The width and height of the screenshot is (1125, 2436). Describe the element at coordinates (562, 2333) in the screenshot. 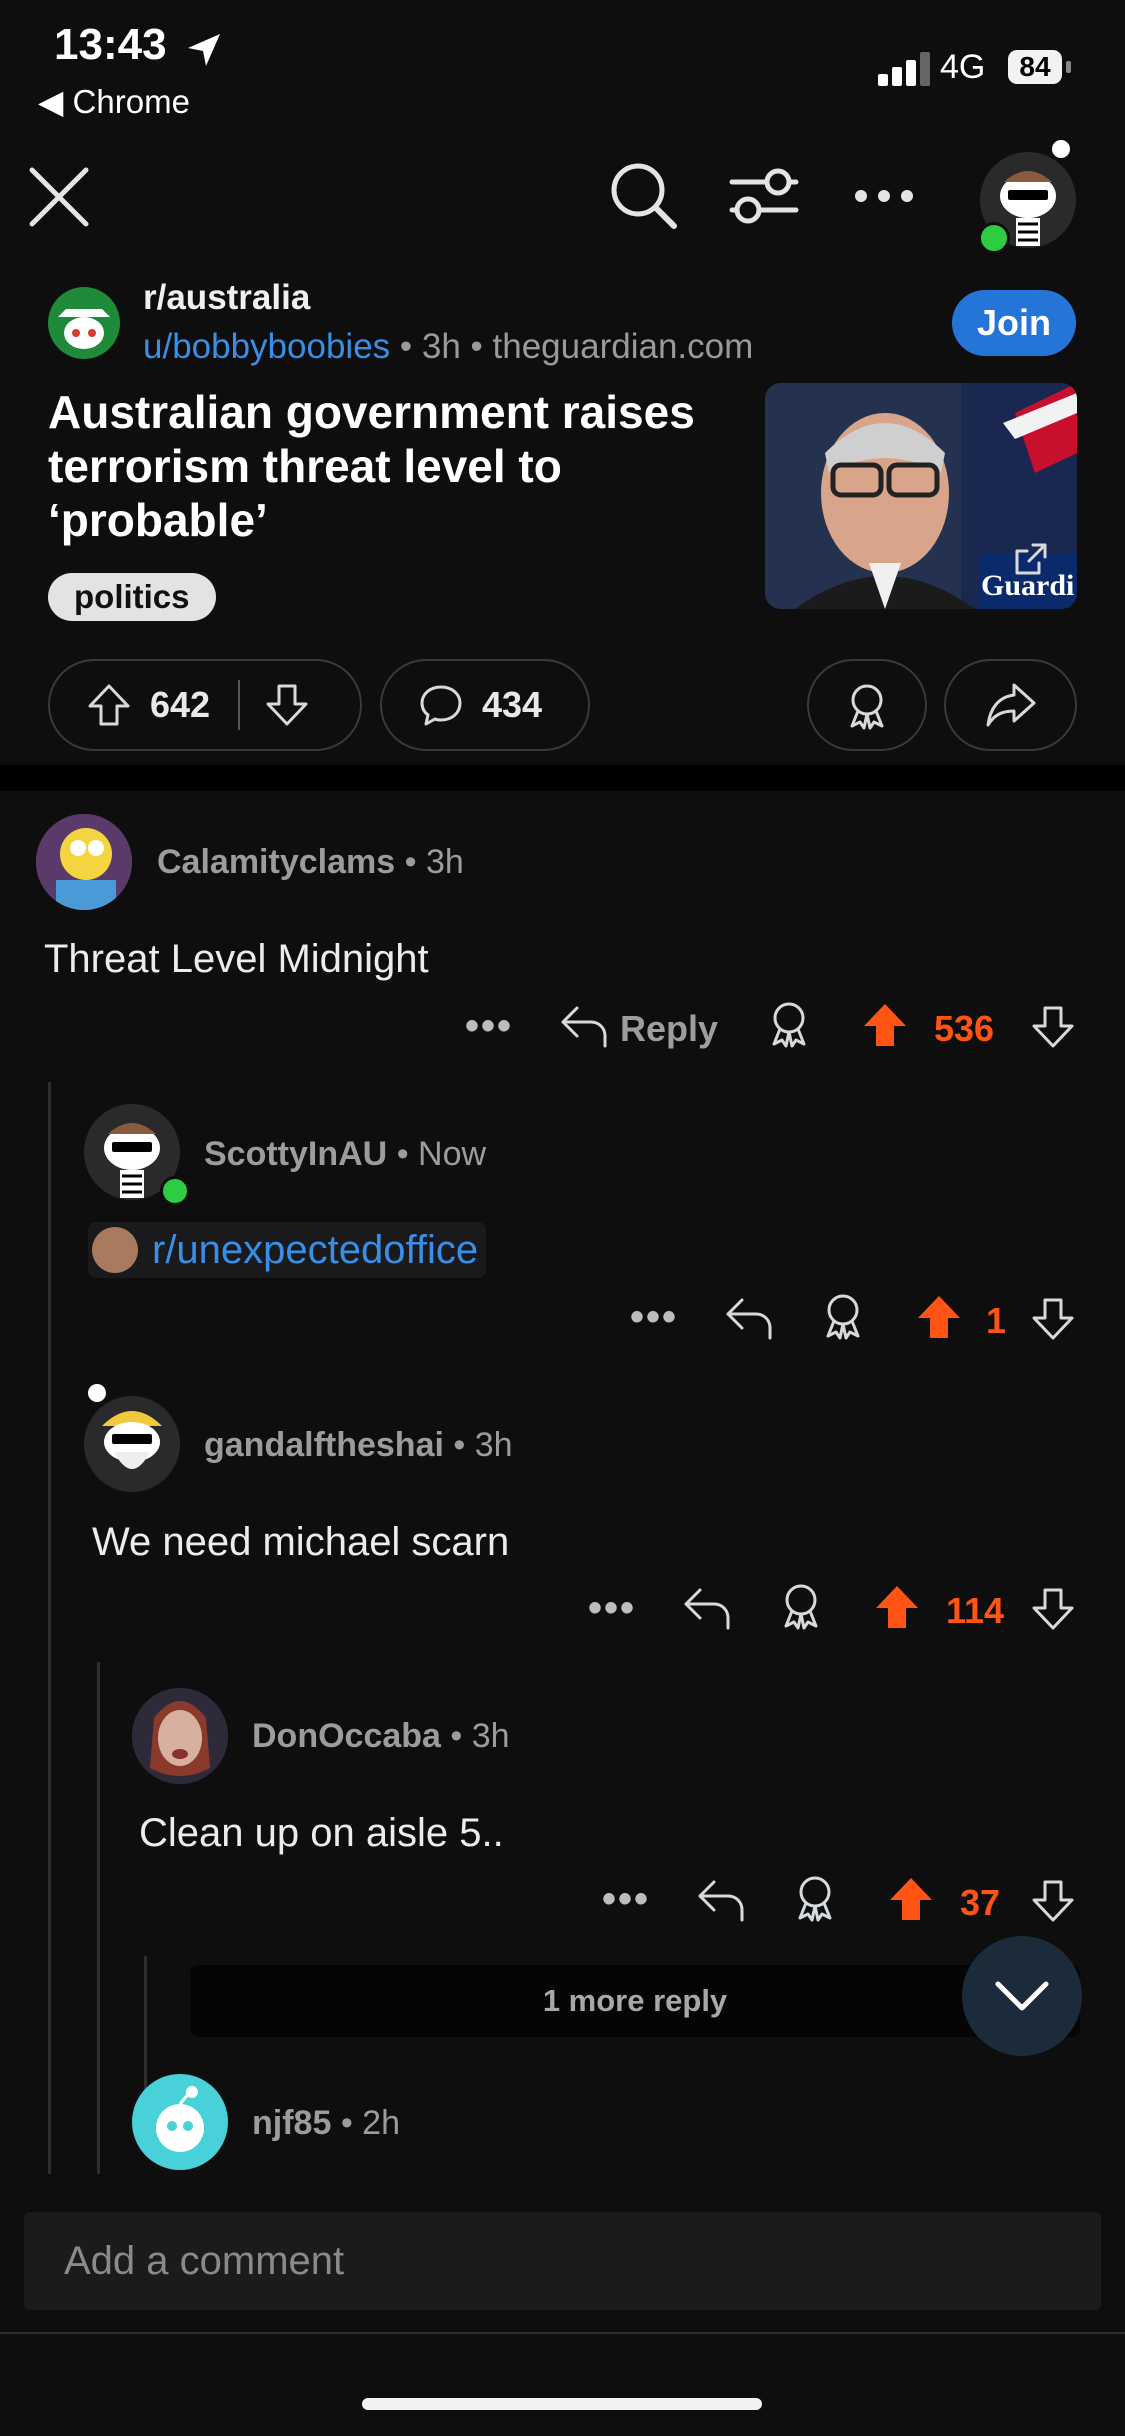

I see `bottom-divider` at that location.